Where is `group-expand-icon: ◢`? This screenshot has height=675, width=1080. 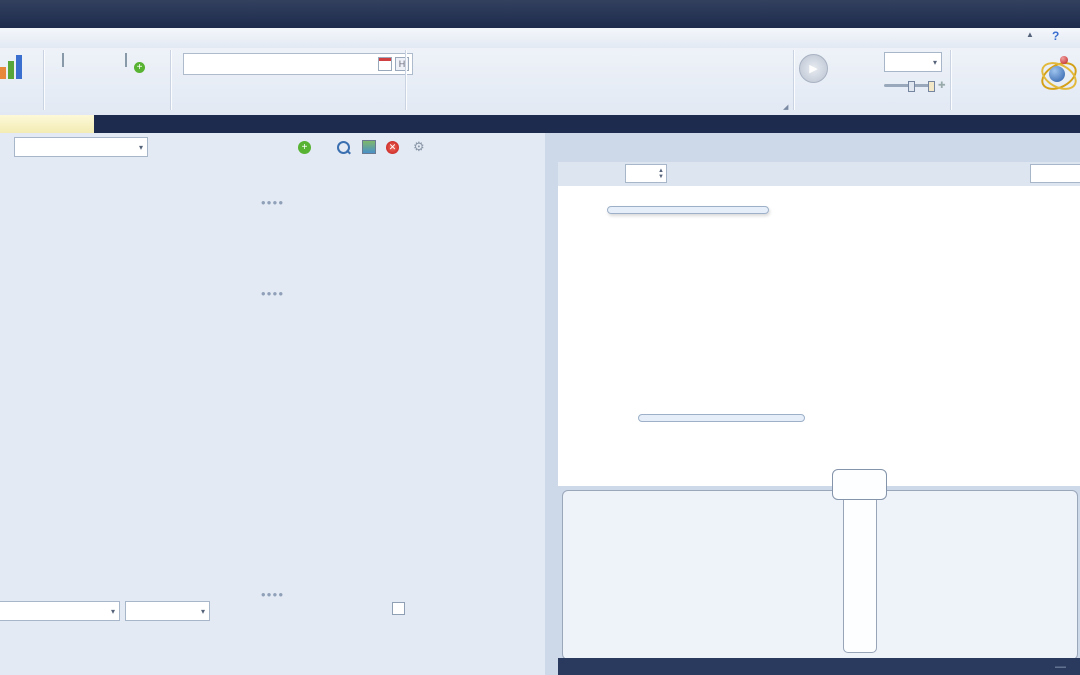
group-expand-icon: ◢ is located at coordinates (785, 107).